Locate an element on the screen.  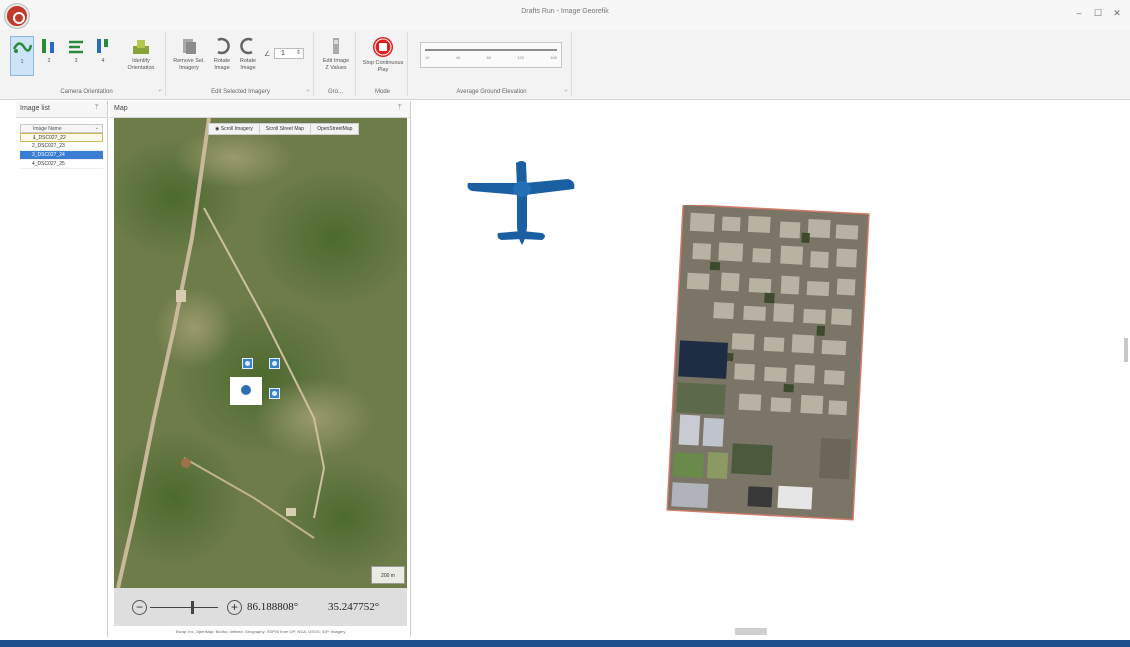
map-header: Map ᛘ is located at coordinates (260, 109).